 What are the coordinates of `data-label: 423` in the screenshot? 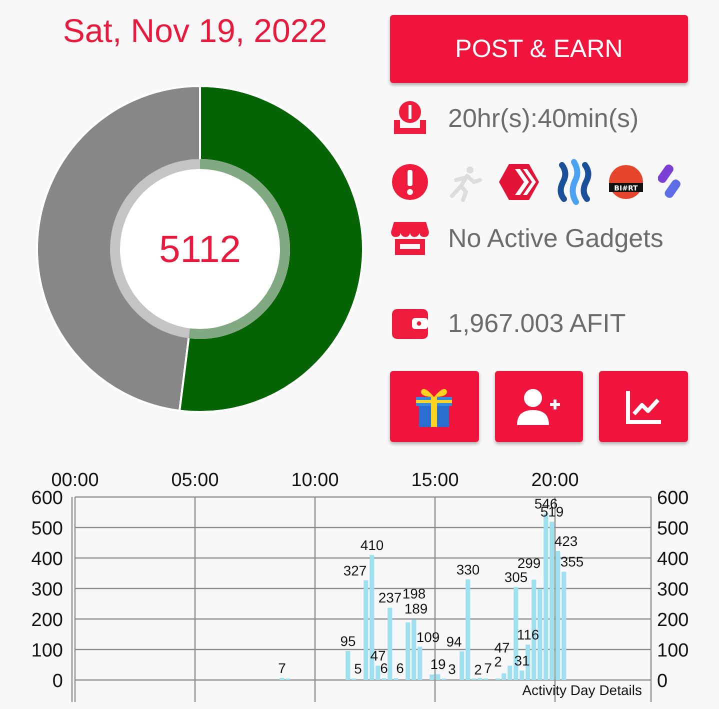 It's located at (566, 541).